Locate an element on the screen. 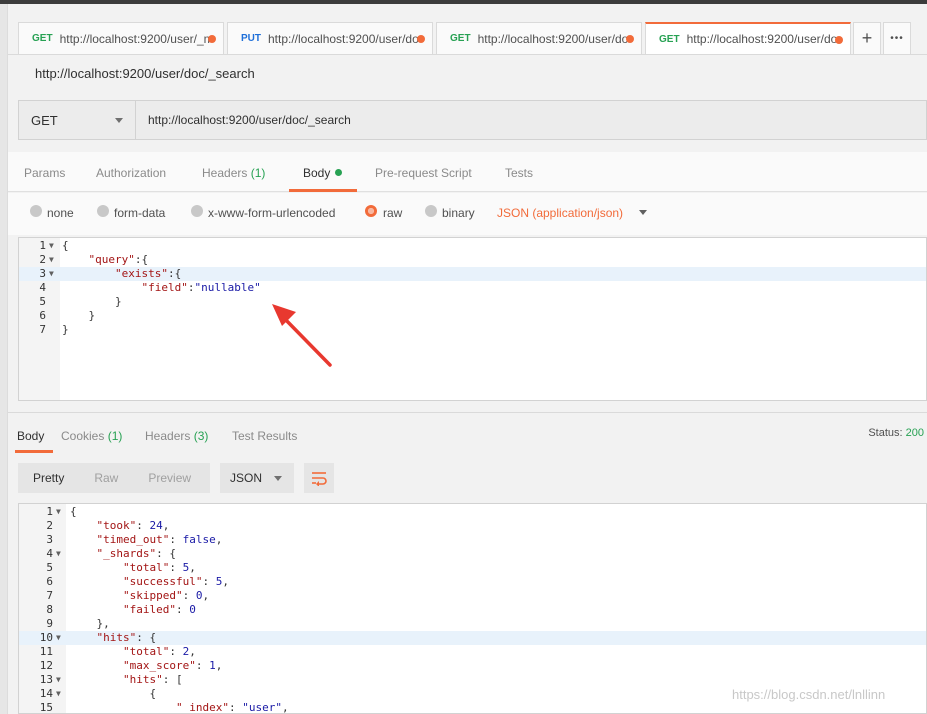 Image resolution: width=927 pixels, height=714 pixels. tab-url: http://localhost:9200/user/_m is located at coordinates (134, 38).